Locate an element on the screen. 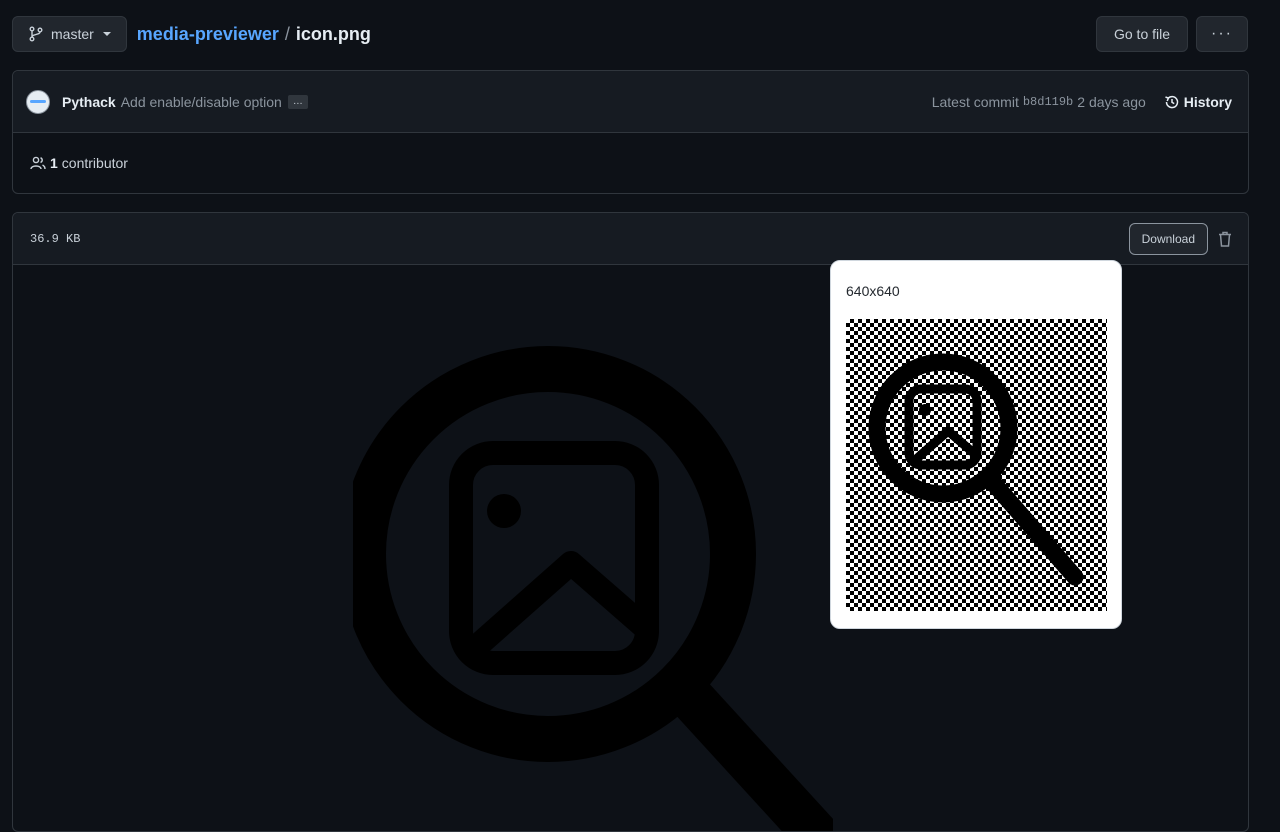  trash-icon is located at coordinates (1225, 239).